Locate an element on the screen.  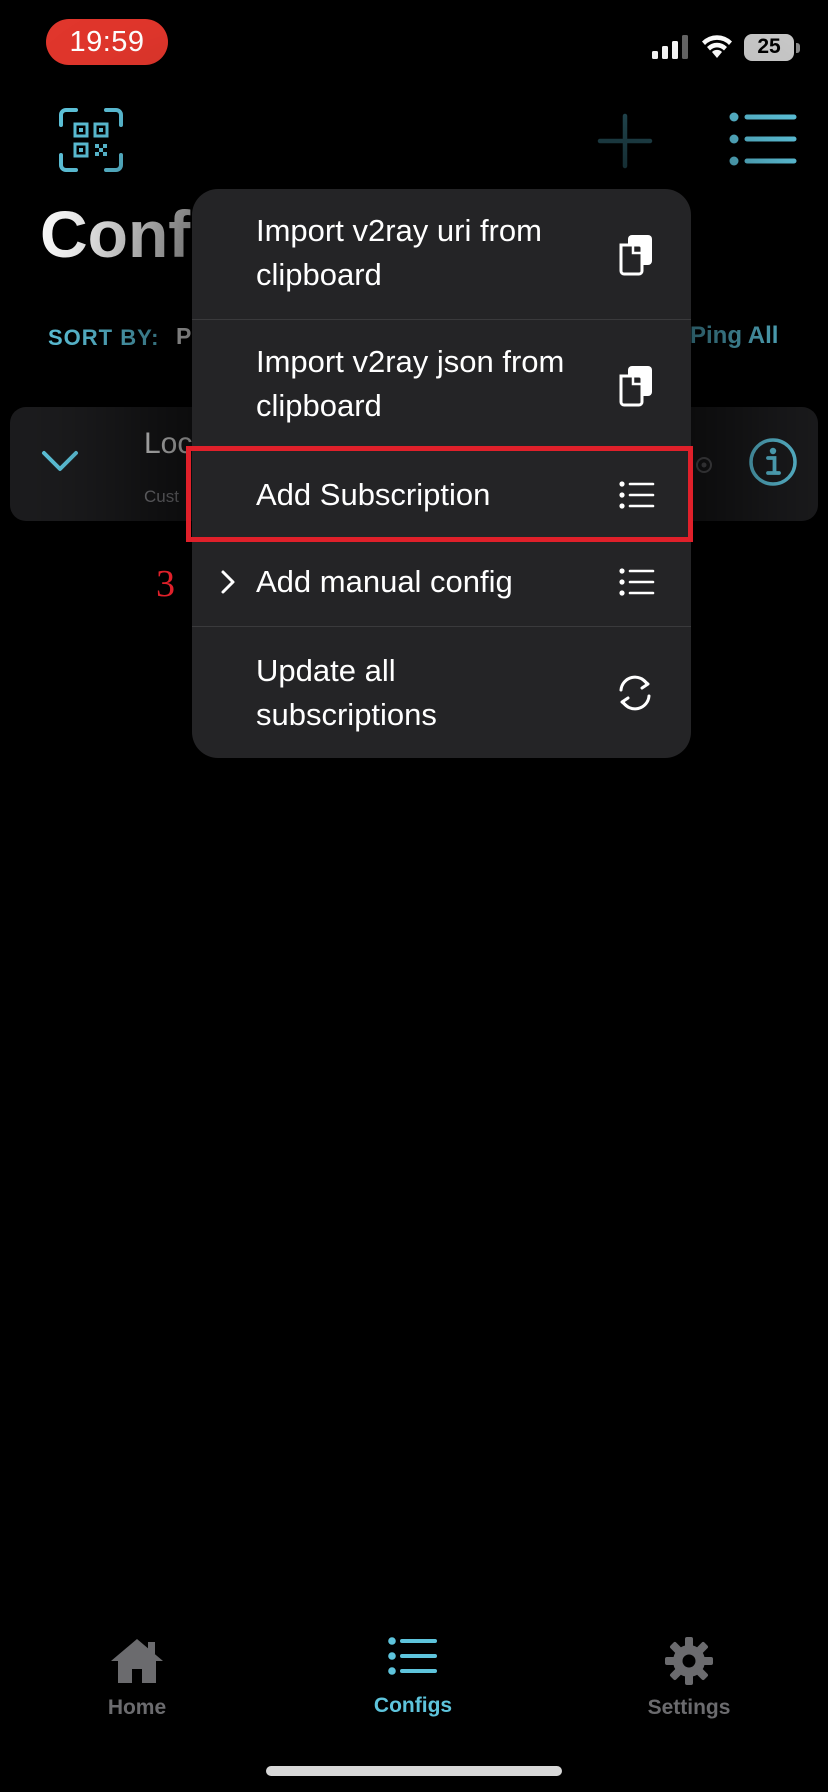
menu-item-label: Import v2ray json from is located at coordinates (410, 361).